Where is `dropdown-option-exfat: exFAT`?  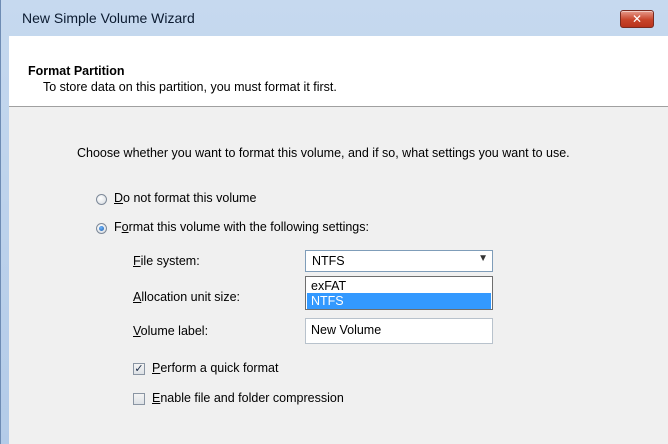
dropdown-option-exfat: exFAT is located at coordinates (399, 286).